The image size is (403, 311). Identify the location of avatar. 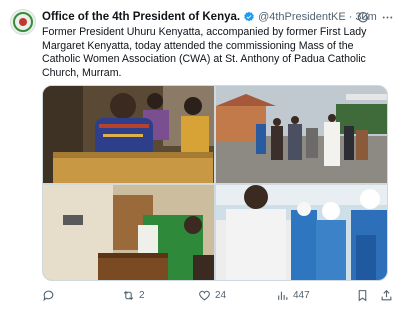
(23, 22).